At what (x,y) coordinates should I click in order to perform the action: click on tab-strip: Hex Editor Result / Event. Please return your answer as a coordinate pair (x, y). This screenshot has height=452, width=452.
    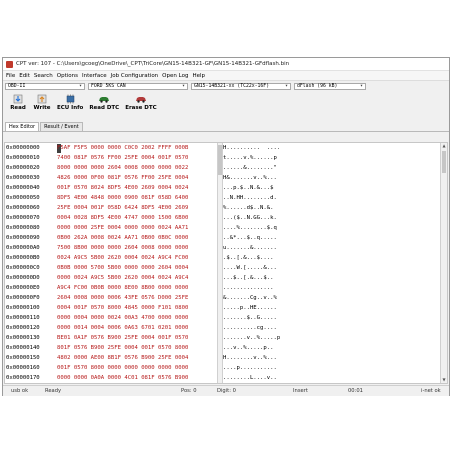
    Looking at the image, I should click on (226, 127).